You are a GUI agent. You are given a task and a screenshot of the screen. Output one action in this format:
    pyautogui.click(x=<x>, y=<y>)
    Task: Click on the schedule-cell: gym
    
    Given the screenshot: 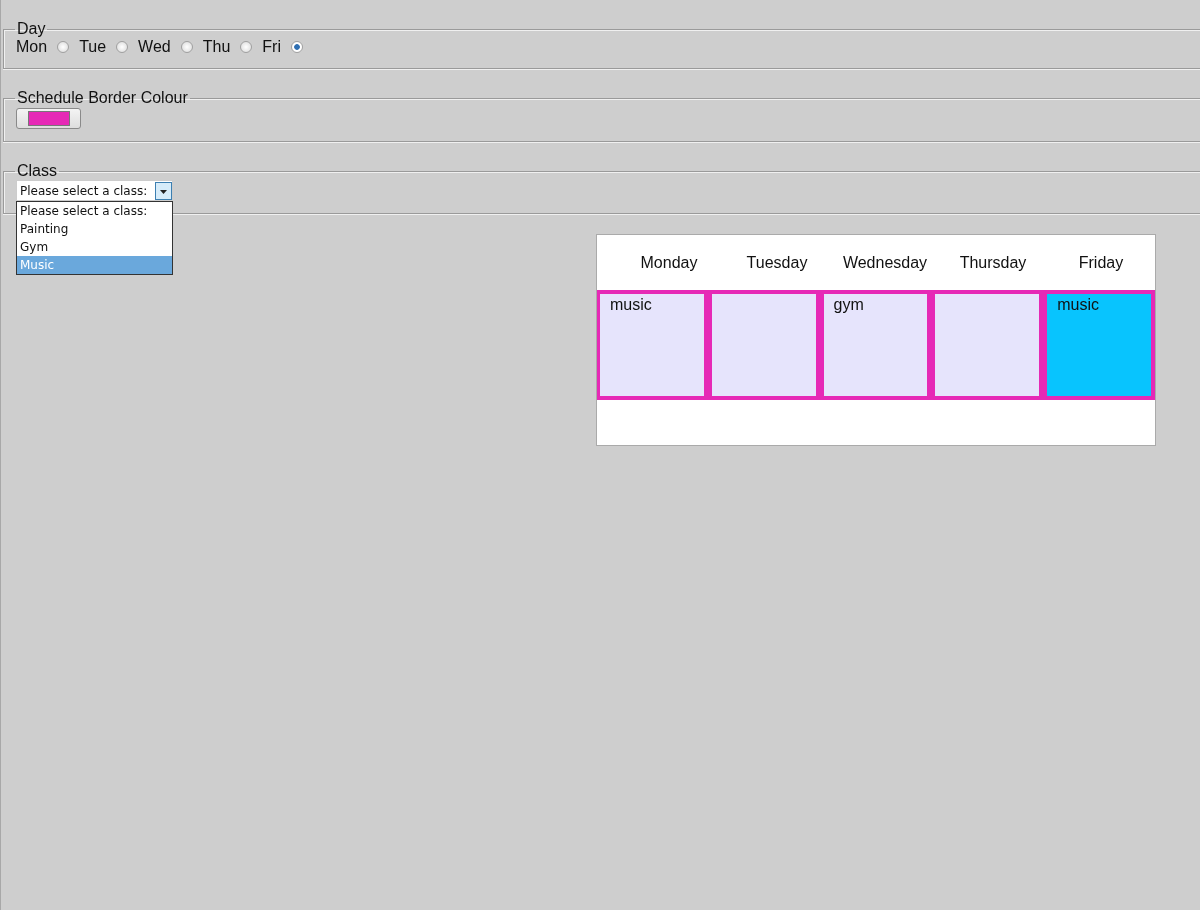 What is the action you would take?
    pyautogui.click(x=875, y=345)
    